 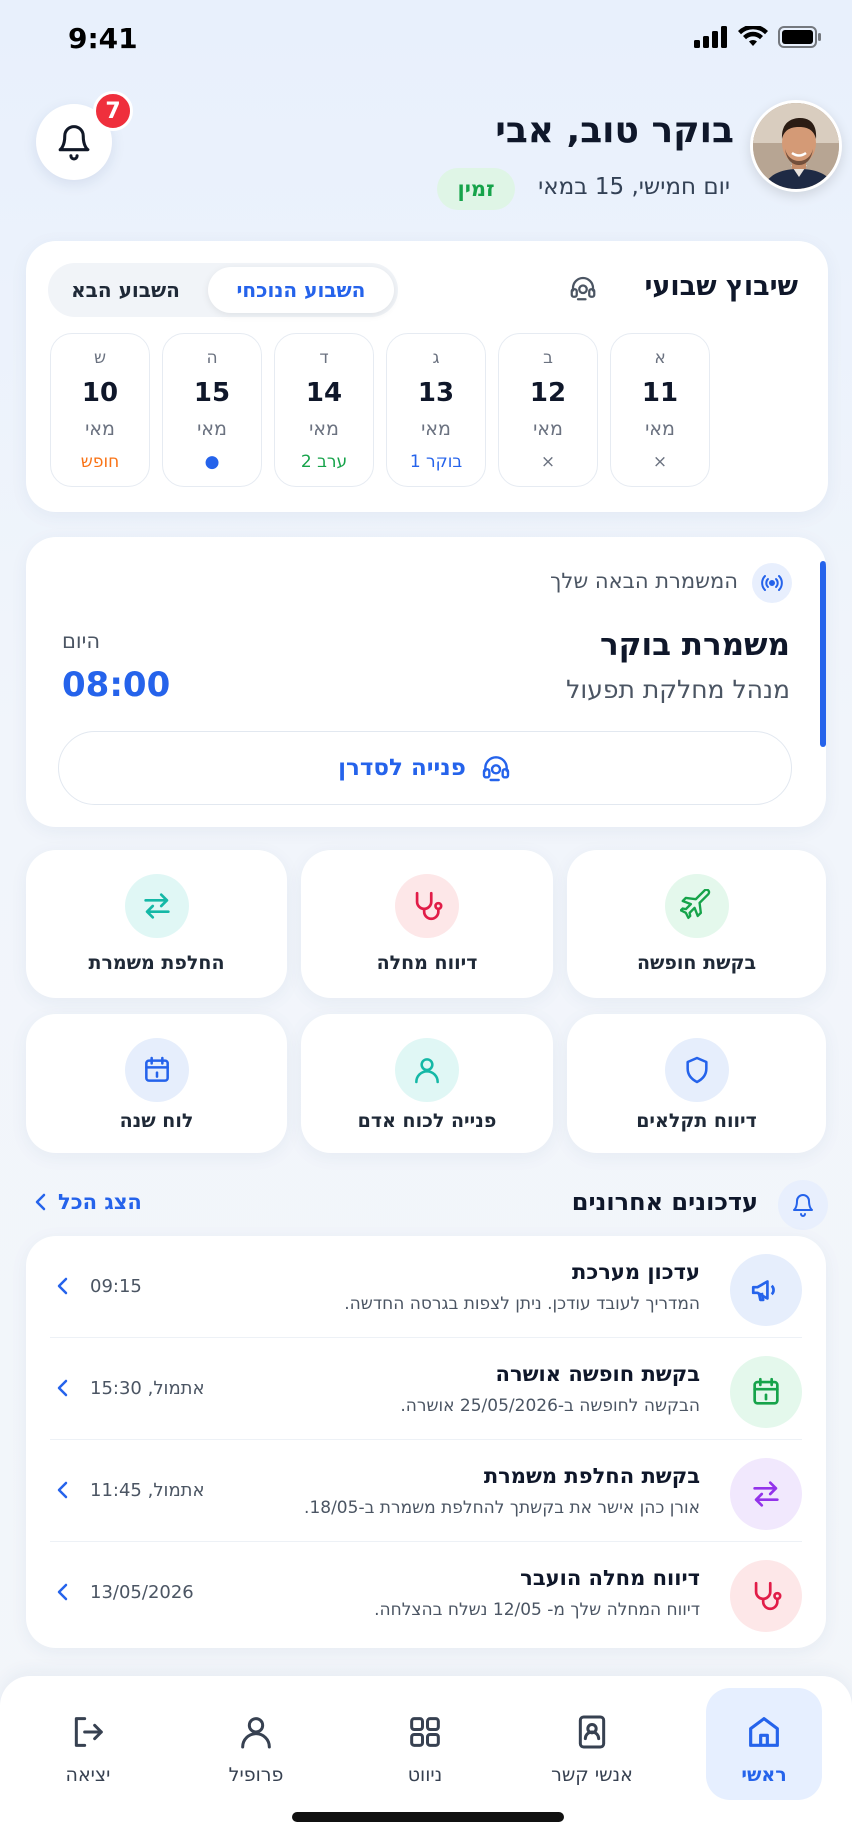 What do you see at coordinates (142, 1592) in the screenshot?
I see `update-time: 13/05/2026` at bounding box center [142, 1592].